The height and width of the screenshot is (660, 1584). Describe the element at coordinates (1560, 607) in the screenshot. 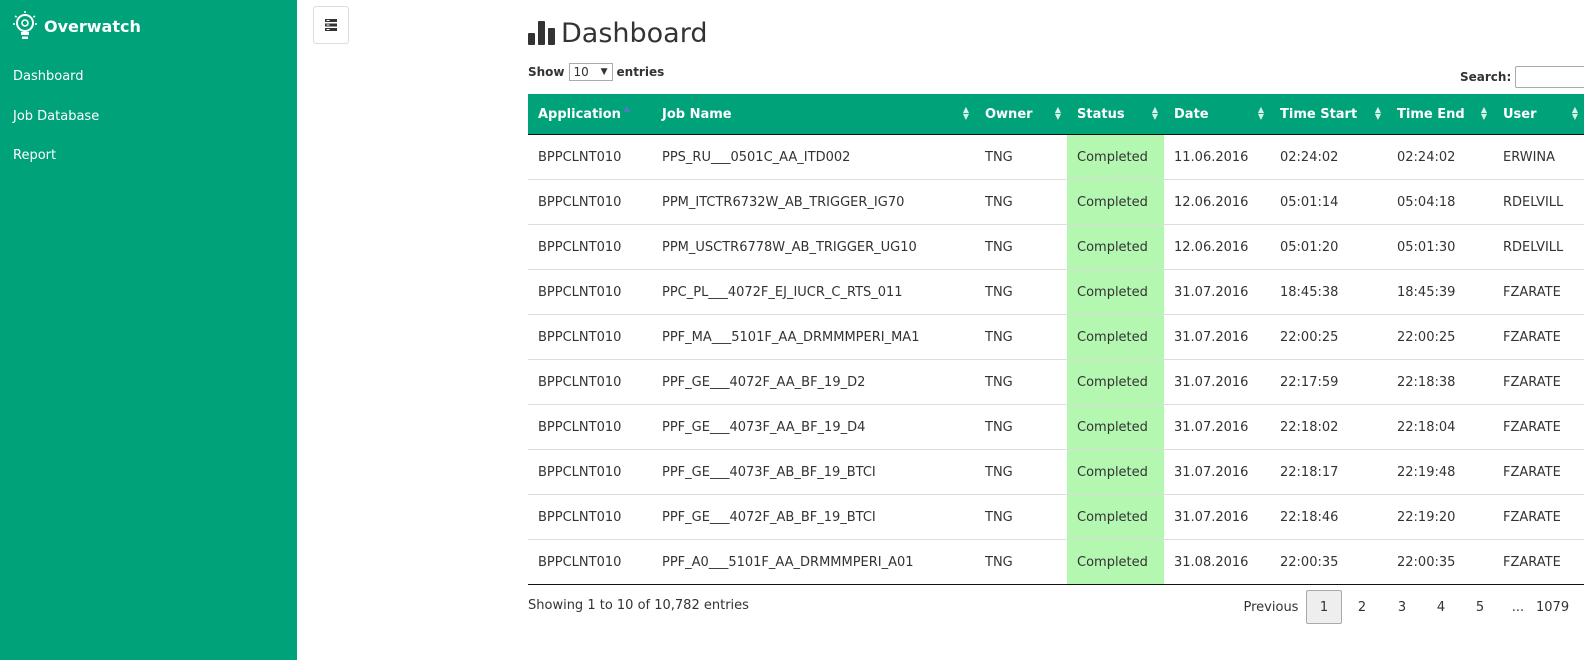

I see `page-button-1079: 1079` at that location.